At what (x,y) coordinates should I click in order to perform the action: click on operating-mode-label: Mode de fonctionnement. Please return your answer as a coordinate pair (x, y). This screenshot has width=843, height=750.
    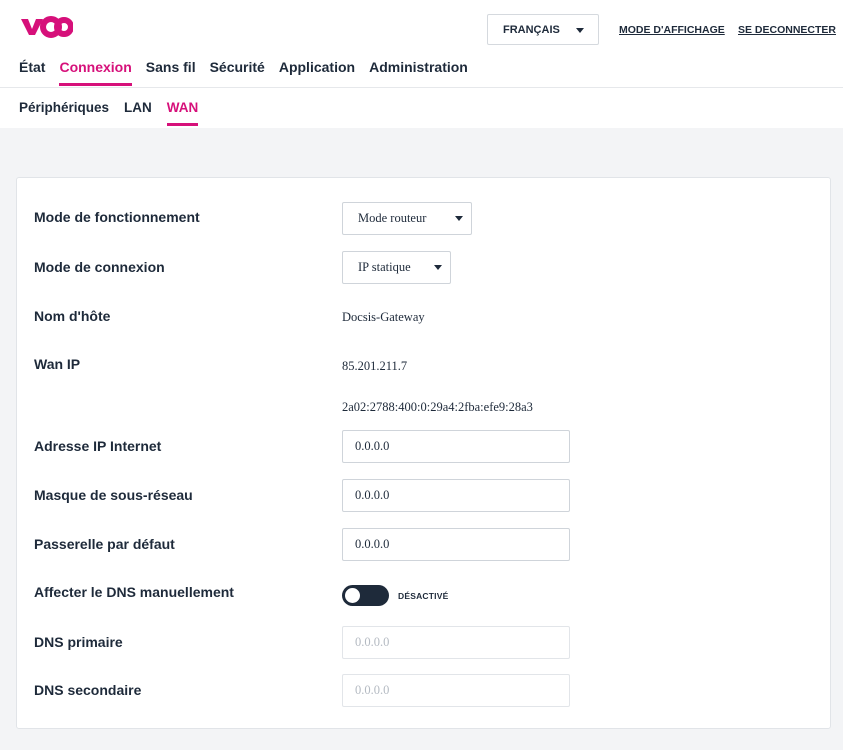
    Looking at the image, I should click on (117, 217).